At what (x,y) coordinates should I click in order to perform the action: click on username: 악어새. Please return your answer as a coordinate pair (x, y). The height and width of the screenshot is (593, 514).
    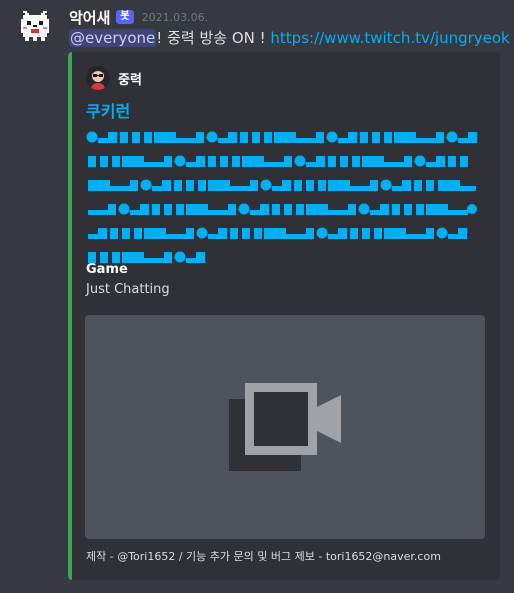
    Looking at the image, I should click on (89, 17).